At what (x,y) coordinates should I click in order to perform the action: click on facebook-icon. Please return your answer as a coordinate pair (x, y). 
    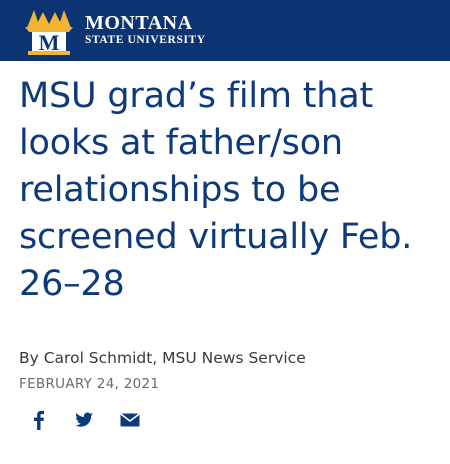
    Looking at the image, I should click on (39, 420).